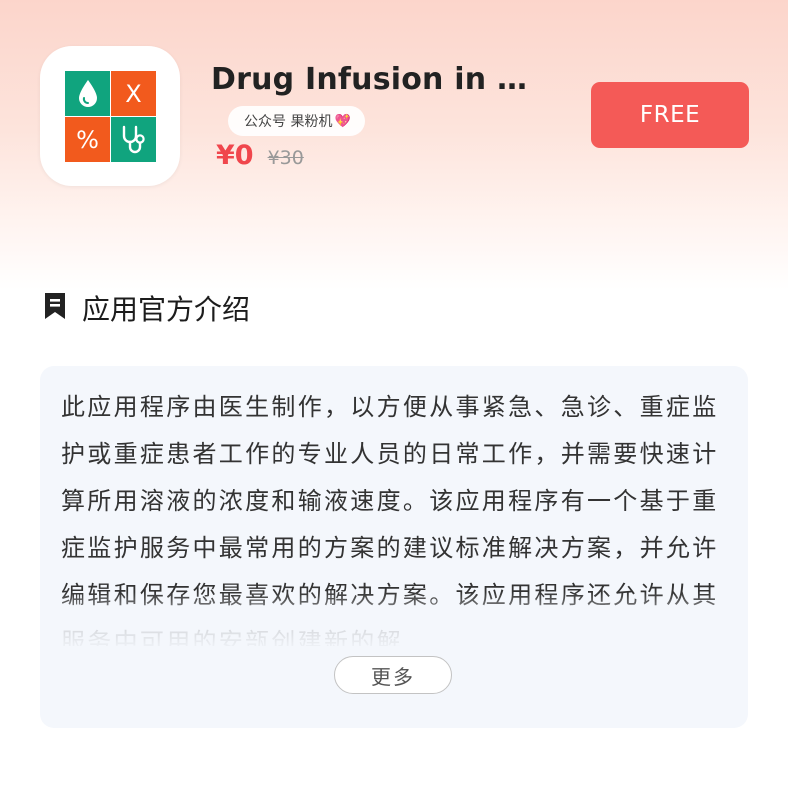 This screenshot has height=788, width=788. Describe the element at coordinates (166, 309) in the screenshot. I see `section-title: 应用官方介绍` at that location.